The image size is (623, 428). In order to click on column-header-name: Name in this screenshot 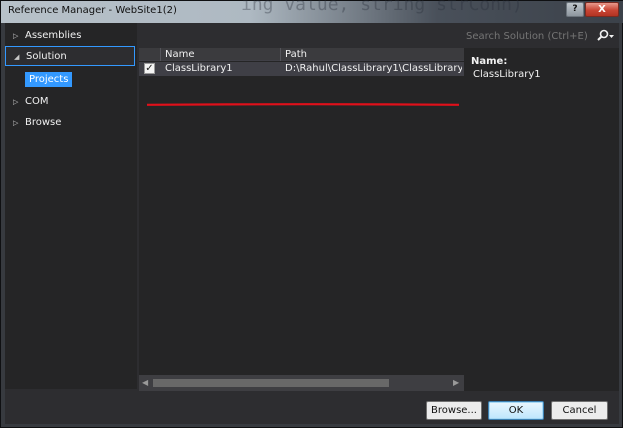, I will do `click(220, 54)`.